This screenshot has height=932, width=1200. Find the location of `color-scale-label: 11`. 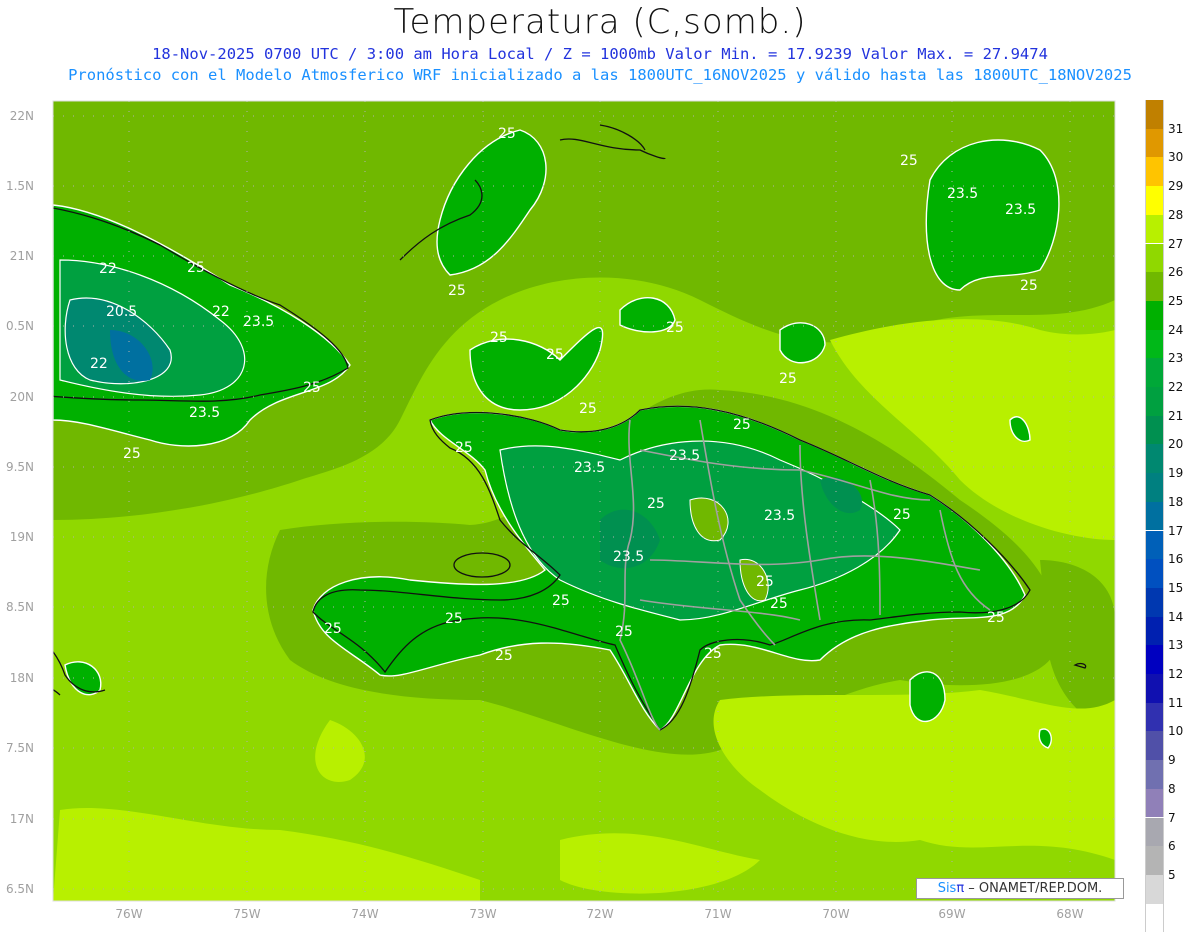

color-scale-label: 11 is located at coordinates (1176, 702).